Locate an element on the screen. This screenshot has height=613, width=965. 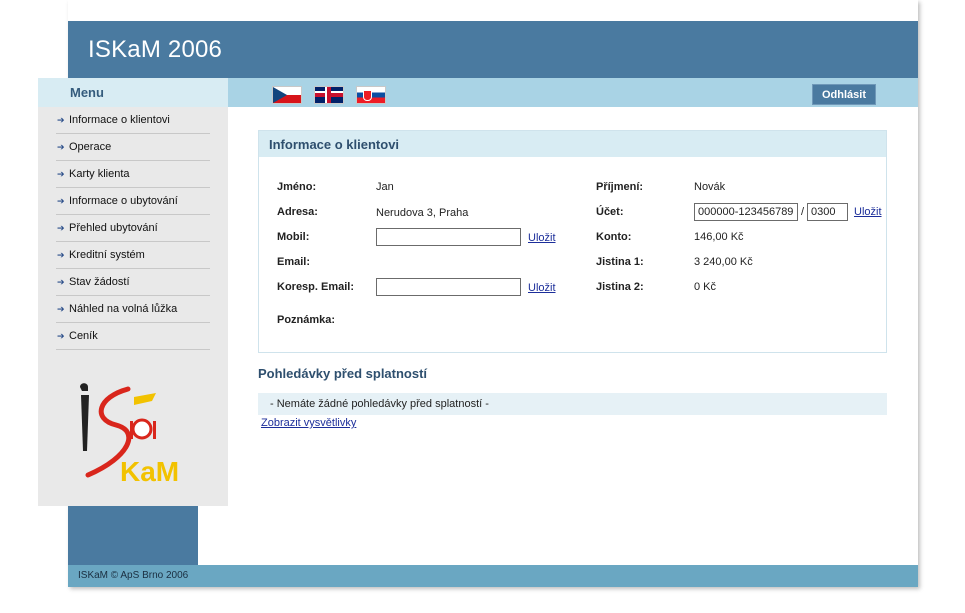
corr-email-label: Koresp. Email: is located at coordinates (316, 287).